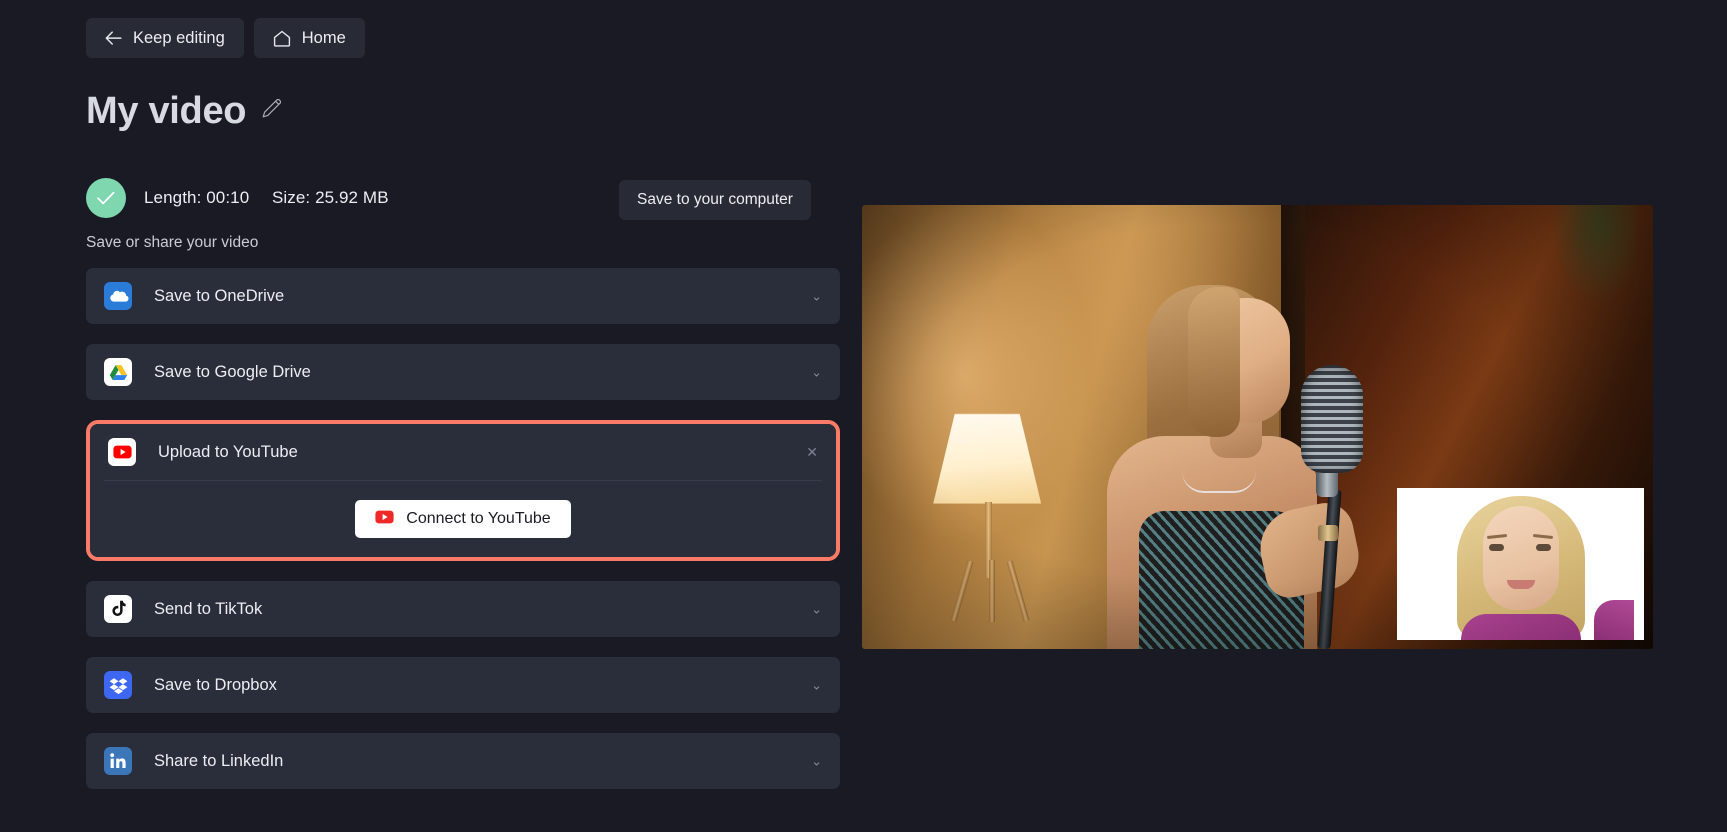 This screenshot has height=832, width=1727. I want to click on page-title: My video, so click(166, 111).